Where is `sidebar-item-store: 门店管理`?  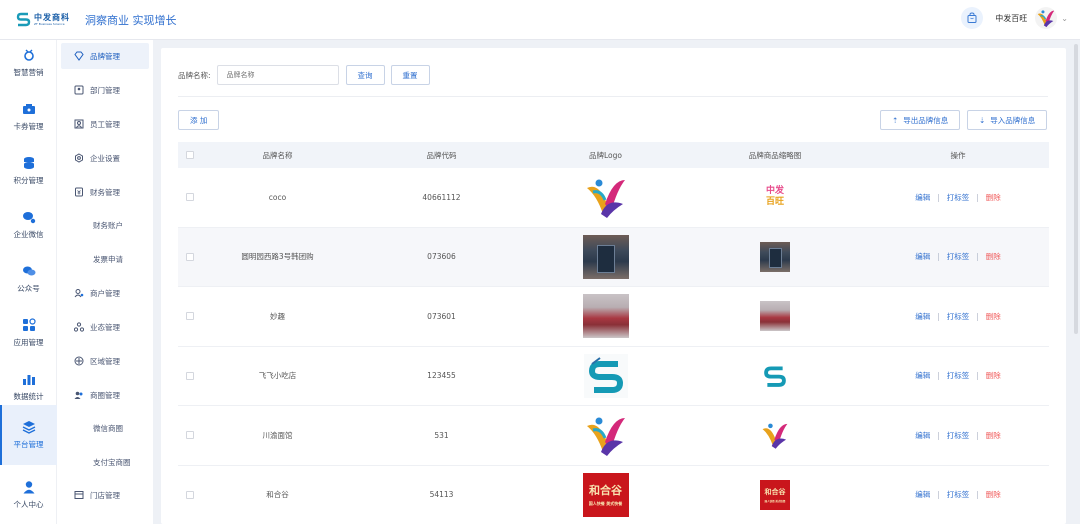 sidebar-item-store: 门店管理 is located at coordinates (105, 495).